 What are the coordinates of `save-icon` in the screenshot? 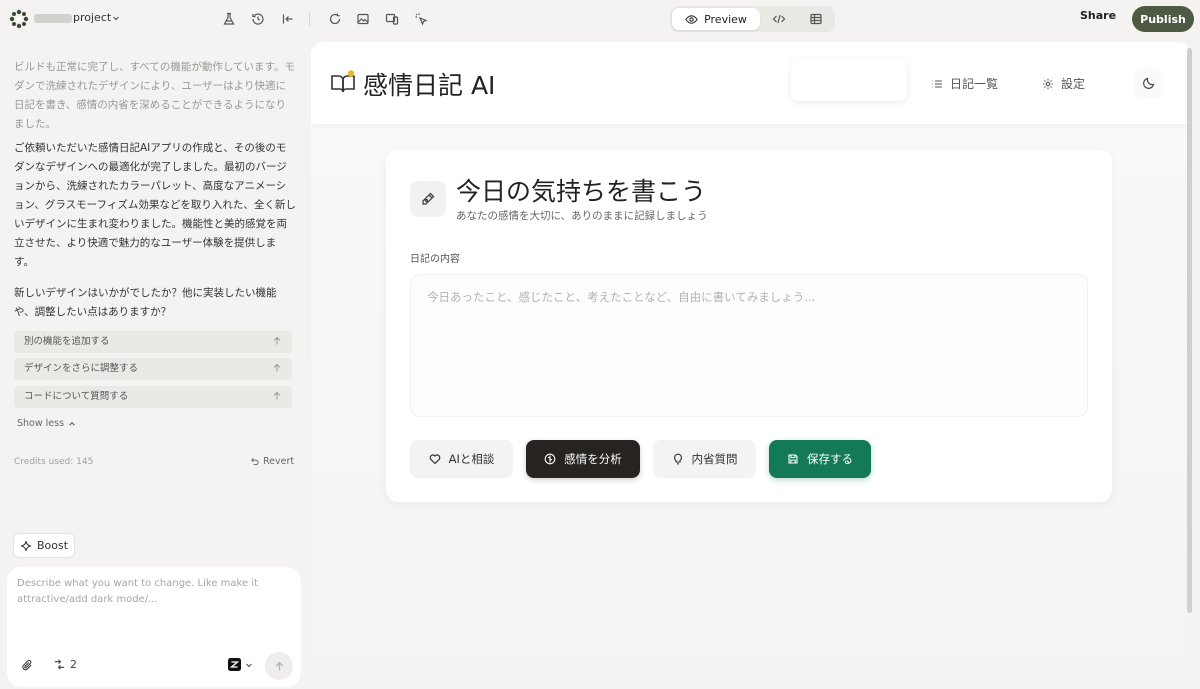 It's located at (793, 459).